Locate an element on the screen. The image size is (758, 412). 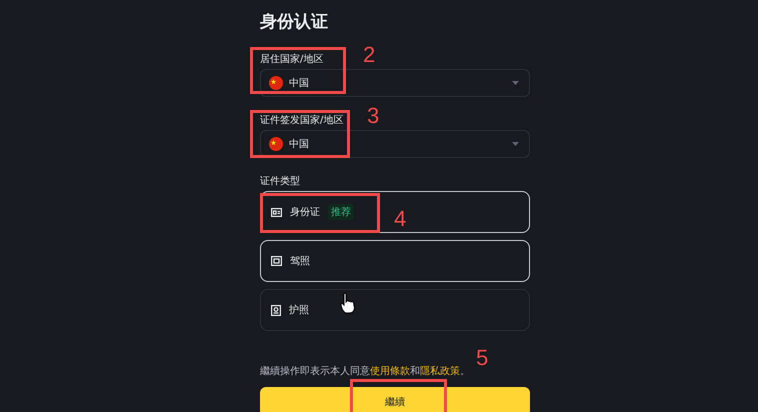
annotation-number: 3 is located at coordinates (373, 116).